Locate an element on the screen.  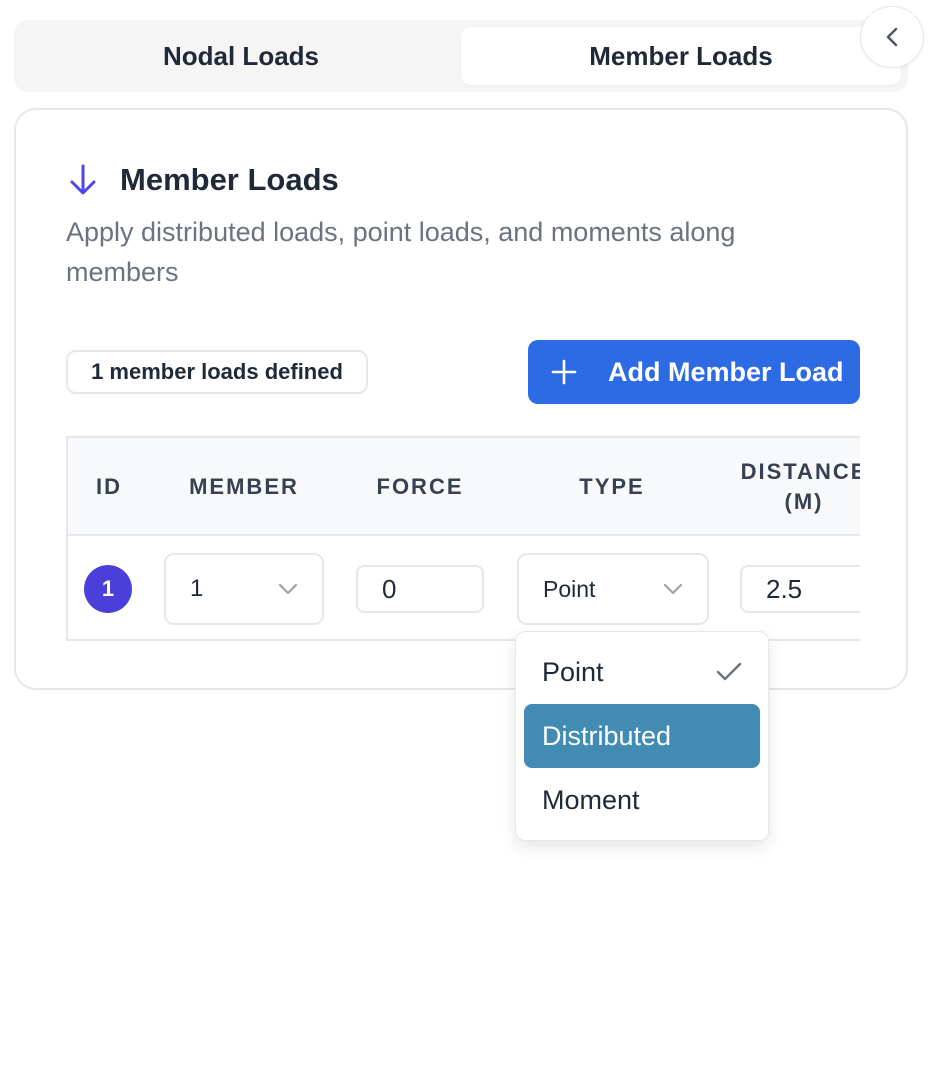
tab-nodal-loads: Nodal Loads is located at coordinates (241, 56).